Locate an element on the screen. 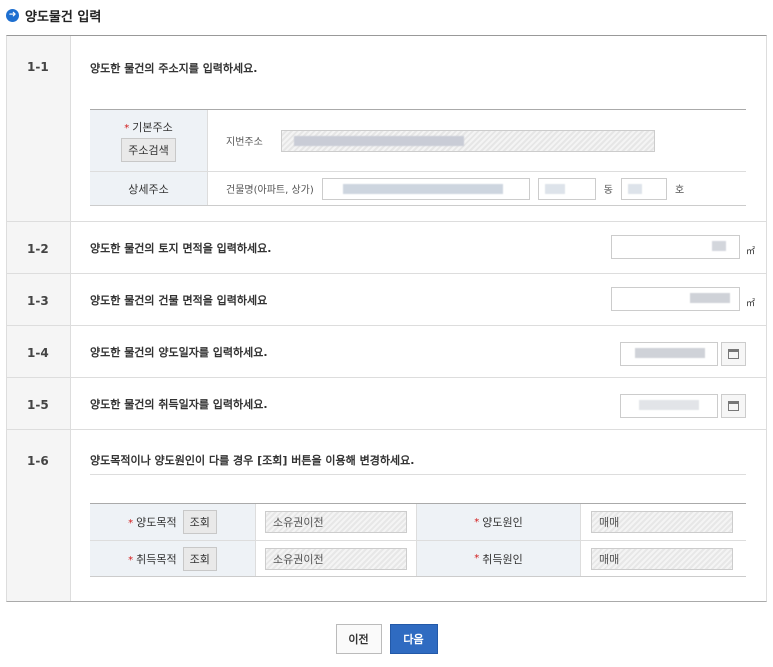  navigation-buttons: 이전 다음 is located at coordinates (386, 639).